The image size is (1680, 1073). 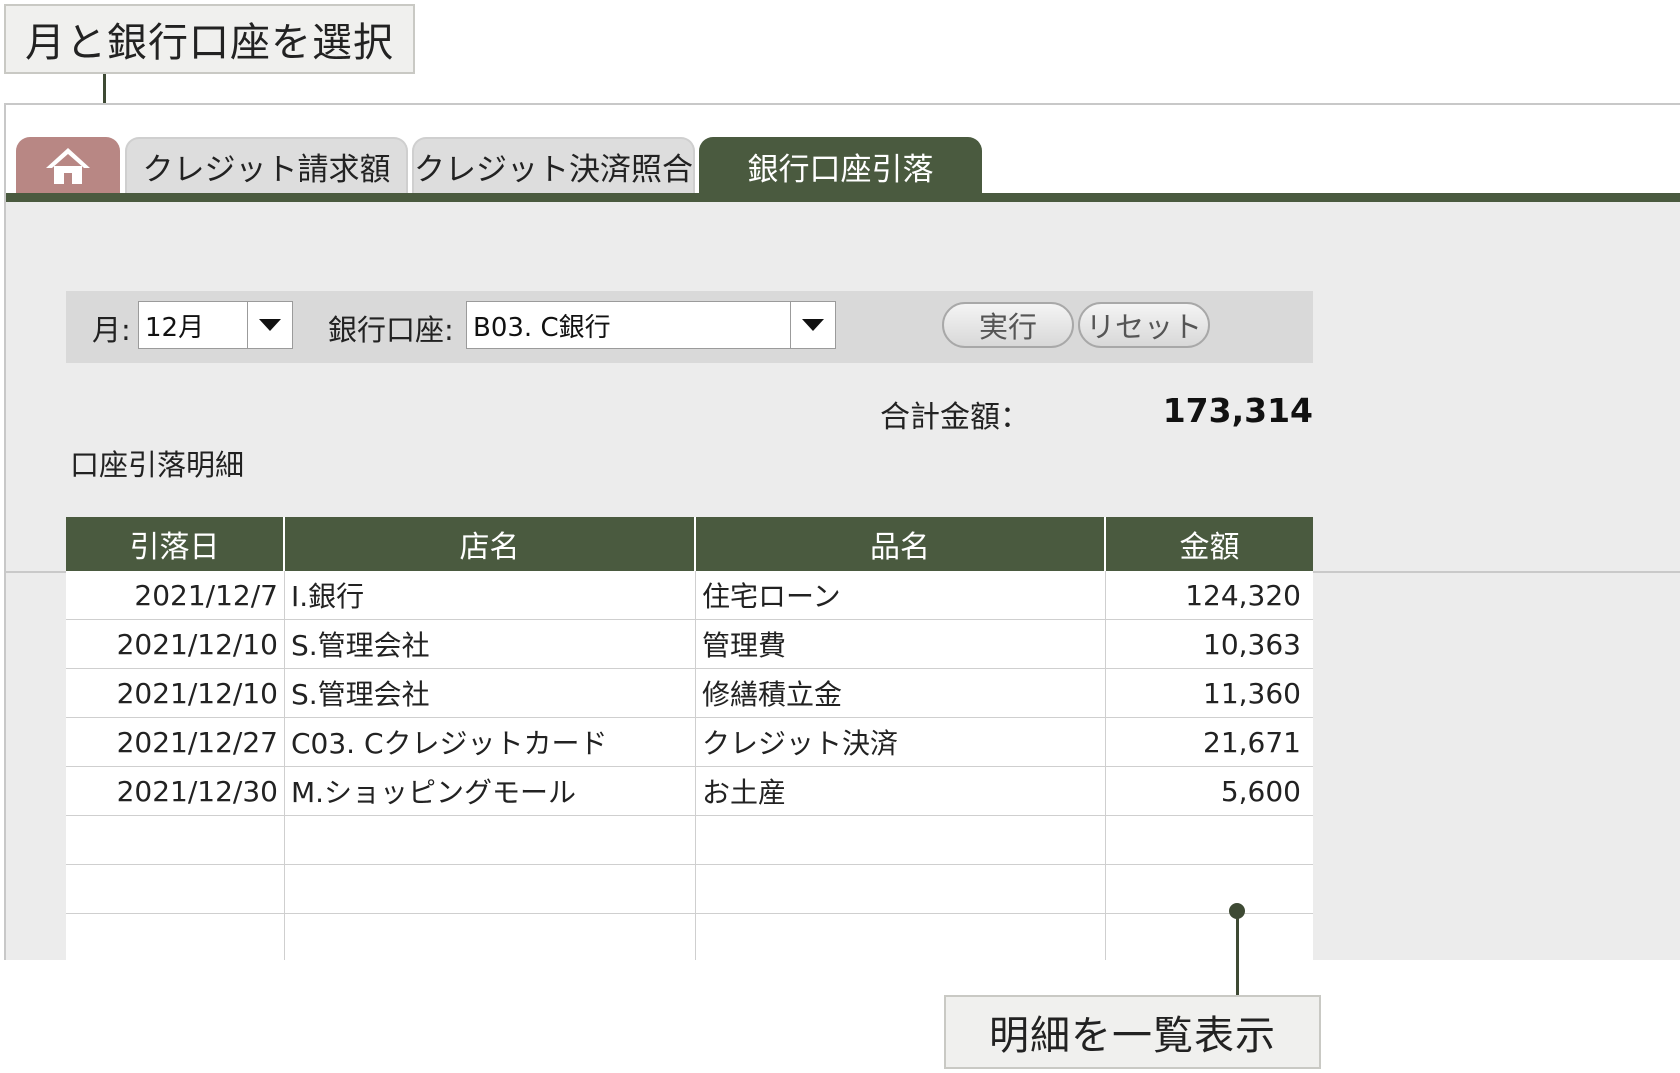 I want to click on month-dropdown-button, so click(x=269, y=325).